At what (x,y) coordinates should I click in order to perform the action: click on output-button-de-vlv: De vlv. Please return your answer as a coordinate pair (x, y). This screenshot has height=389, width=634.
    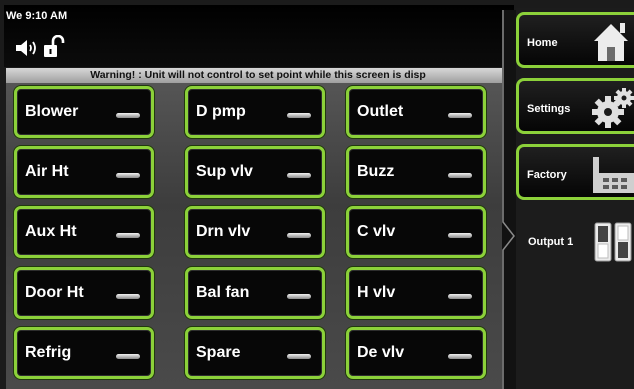
    Looking at the image, I should click on (416, 353).